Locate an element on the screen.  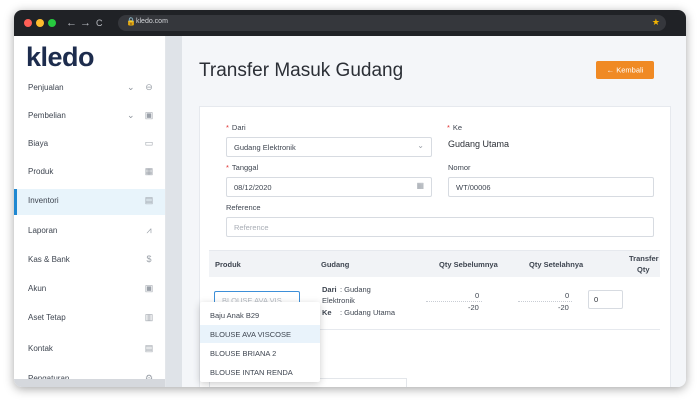
dropdown-option: Baju Anak B29 is located at coordinates (260, 315).